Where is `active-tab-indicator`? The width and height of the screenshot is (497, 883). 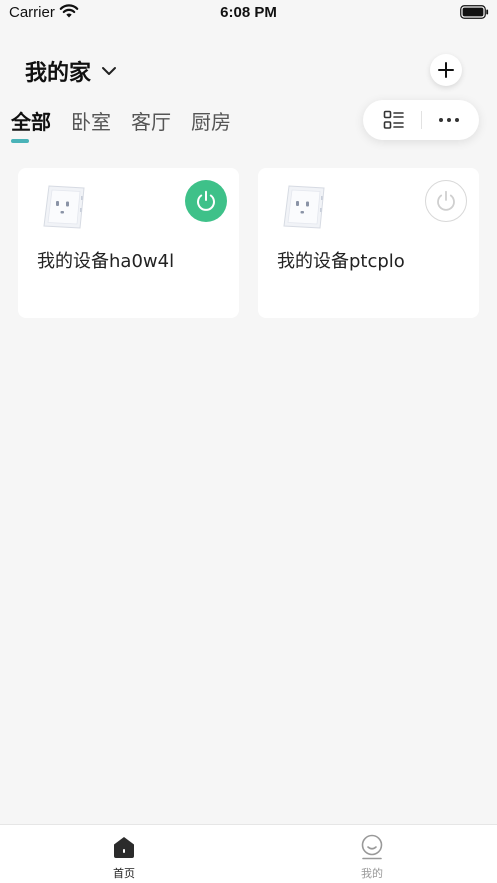
active-tab-indicator is located at coordinates (20, 141).